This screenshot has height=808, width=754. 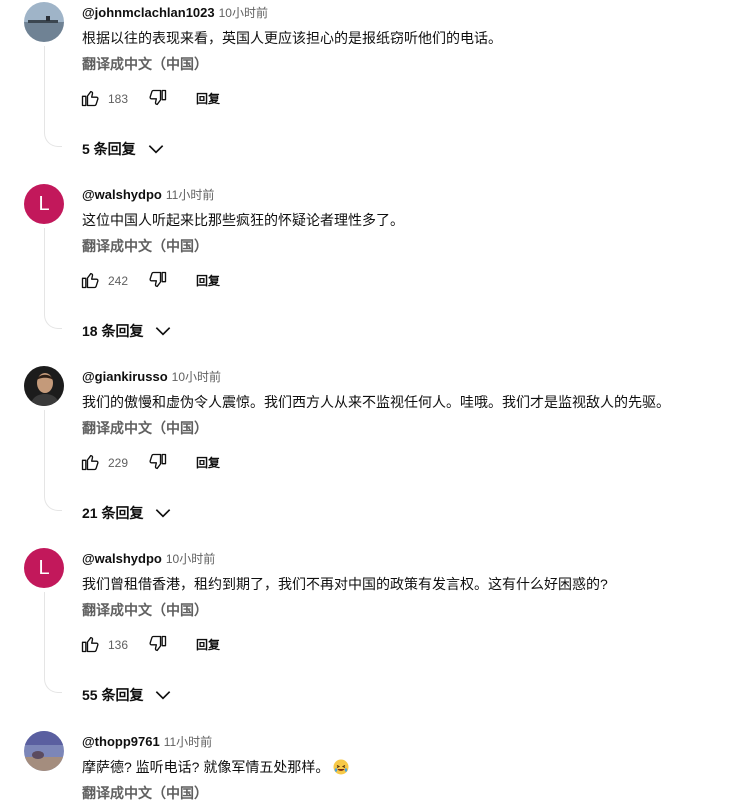 I want to click on landscape-photo-avatar-icon, so click(x=44, y=22).